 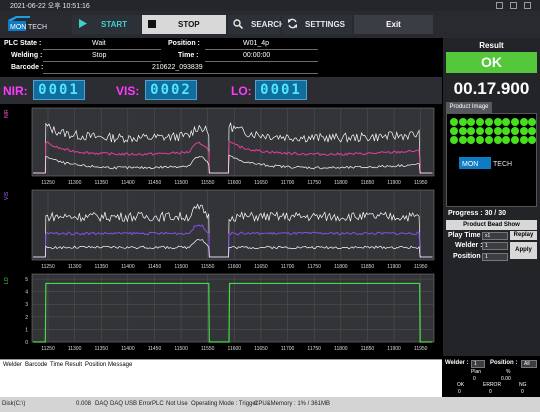 What do you see at coordinates (499, 5) in the screenshot?
I see `minimize-icon` at bounding box center [499, 5].